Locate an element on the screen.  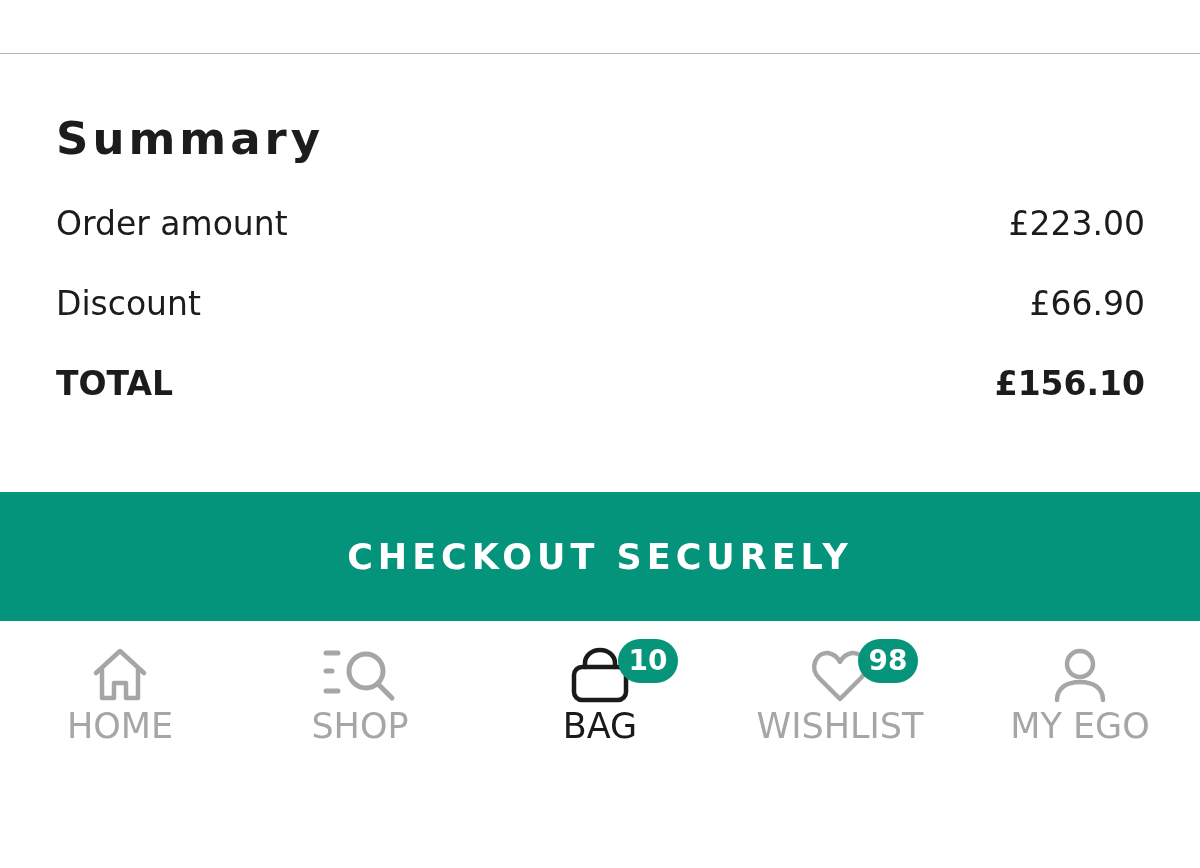
home-icon is located at coordinates (120, 675).